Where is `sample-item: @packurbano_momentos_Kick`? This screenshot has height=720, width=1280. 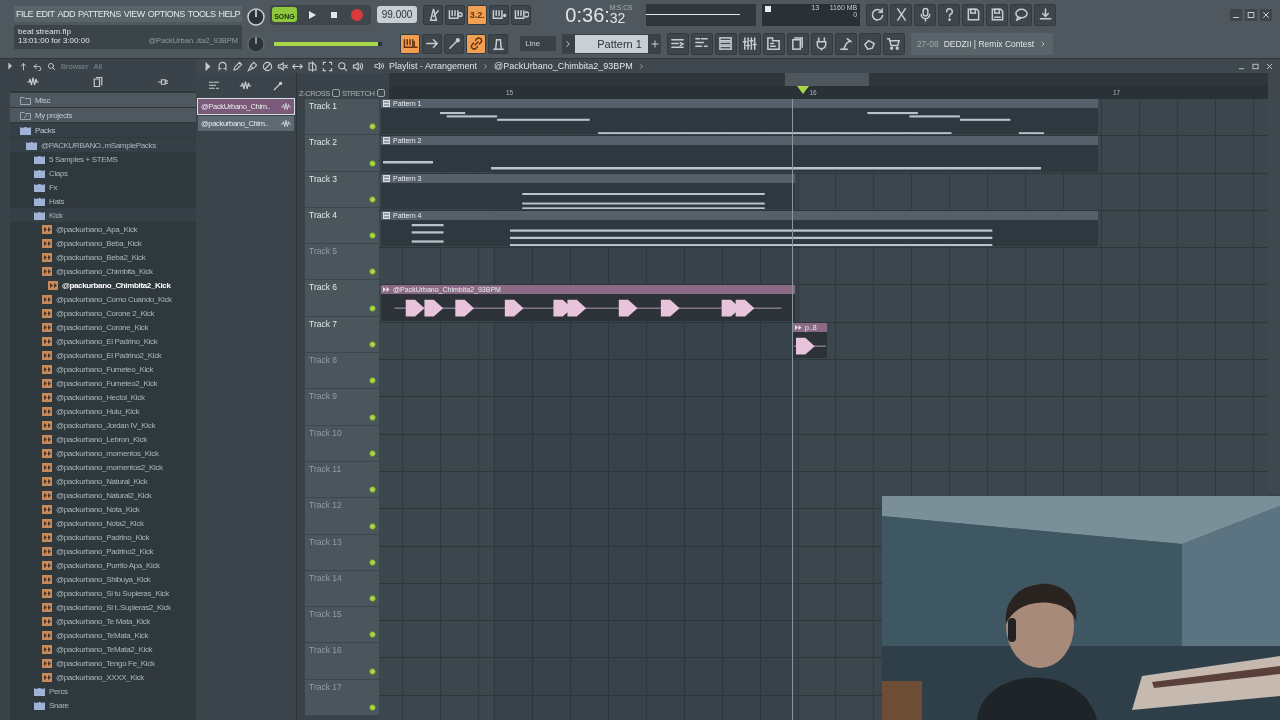
sample-item: @packurbano_momentos_Kick is located at coordinates (103, 453).